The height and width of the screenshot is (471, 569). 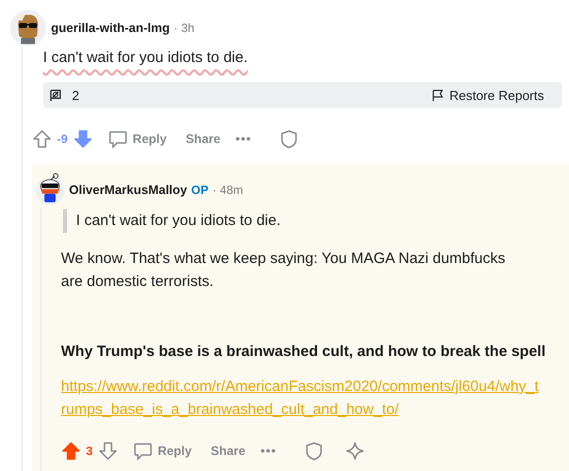 I want to click on username: OliverMarkusMalloy, so click(x=128, y=190).